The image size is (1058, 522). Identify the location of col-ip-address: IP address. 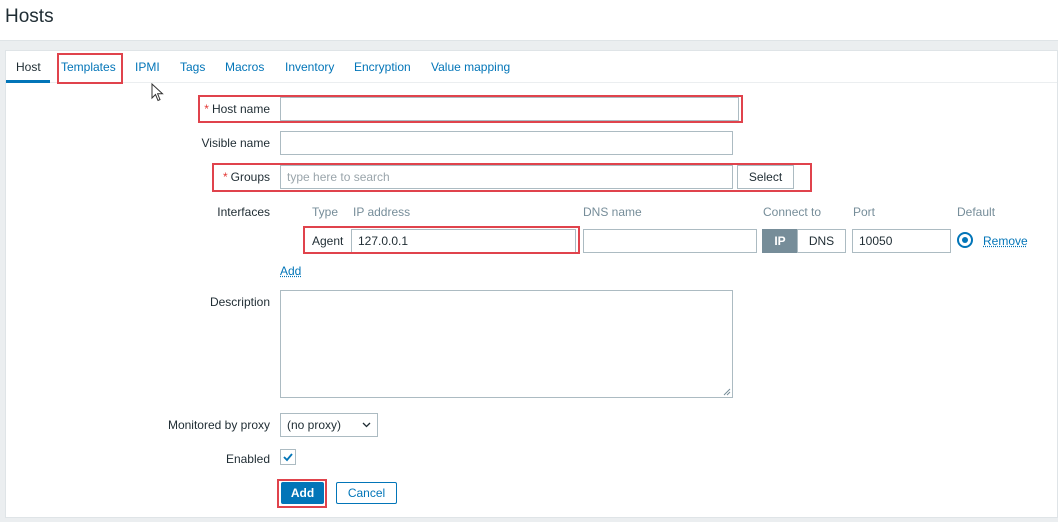
(382, 212).